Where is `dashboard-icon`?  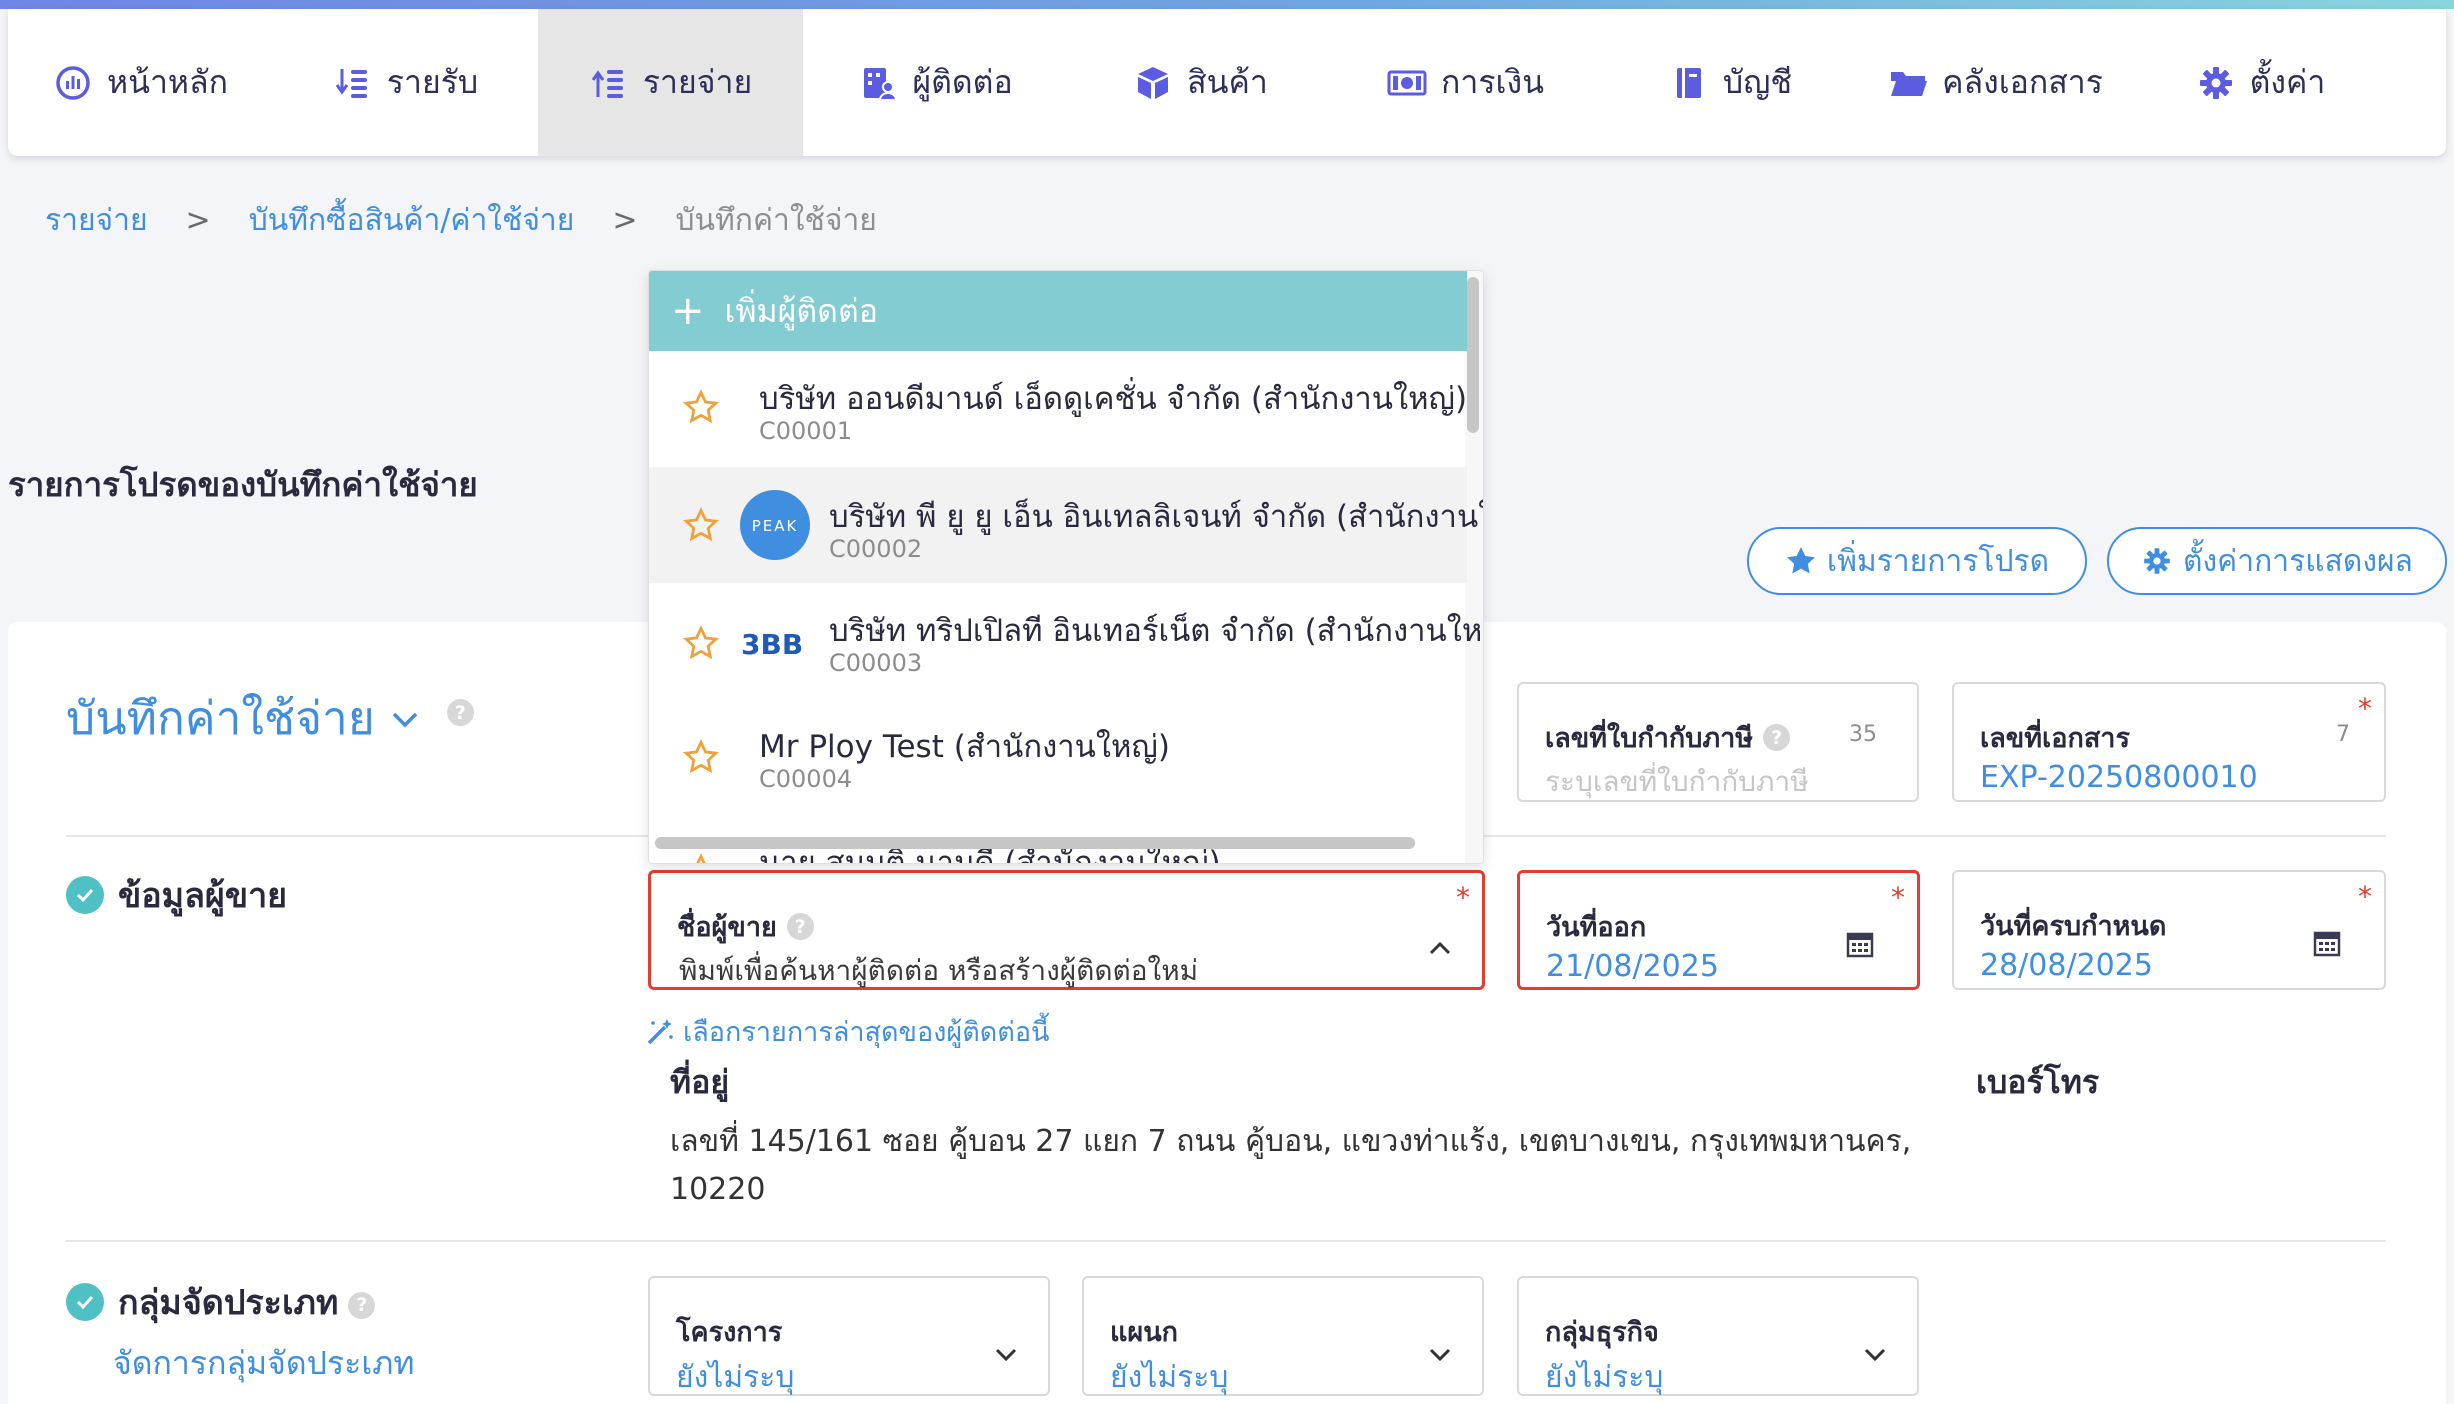
dashboard-icon is located at coordinates (73, 83).